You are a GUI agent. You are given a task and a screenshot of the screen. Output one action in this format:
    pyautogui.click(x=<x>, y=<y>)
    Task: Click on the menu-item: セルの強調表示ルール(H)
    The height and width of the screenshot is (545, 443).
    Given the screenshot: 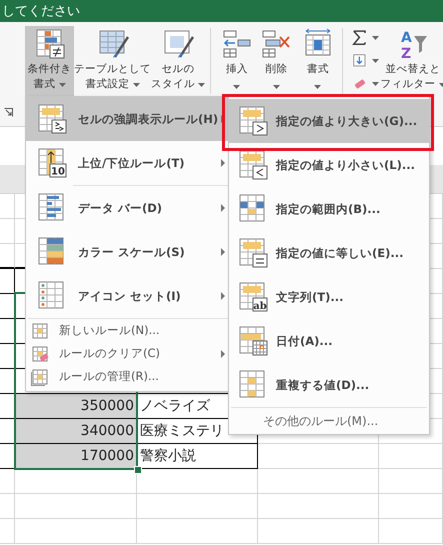 What is the action you would take?
    pyautogui.click(x=128, y=119)
    